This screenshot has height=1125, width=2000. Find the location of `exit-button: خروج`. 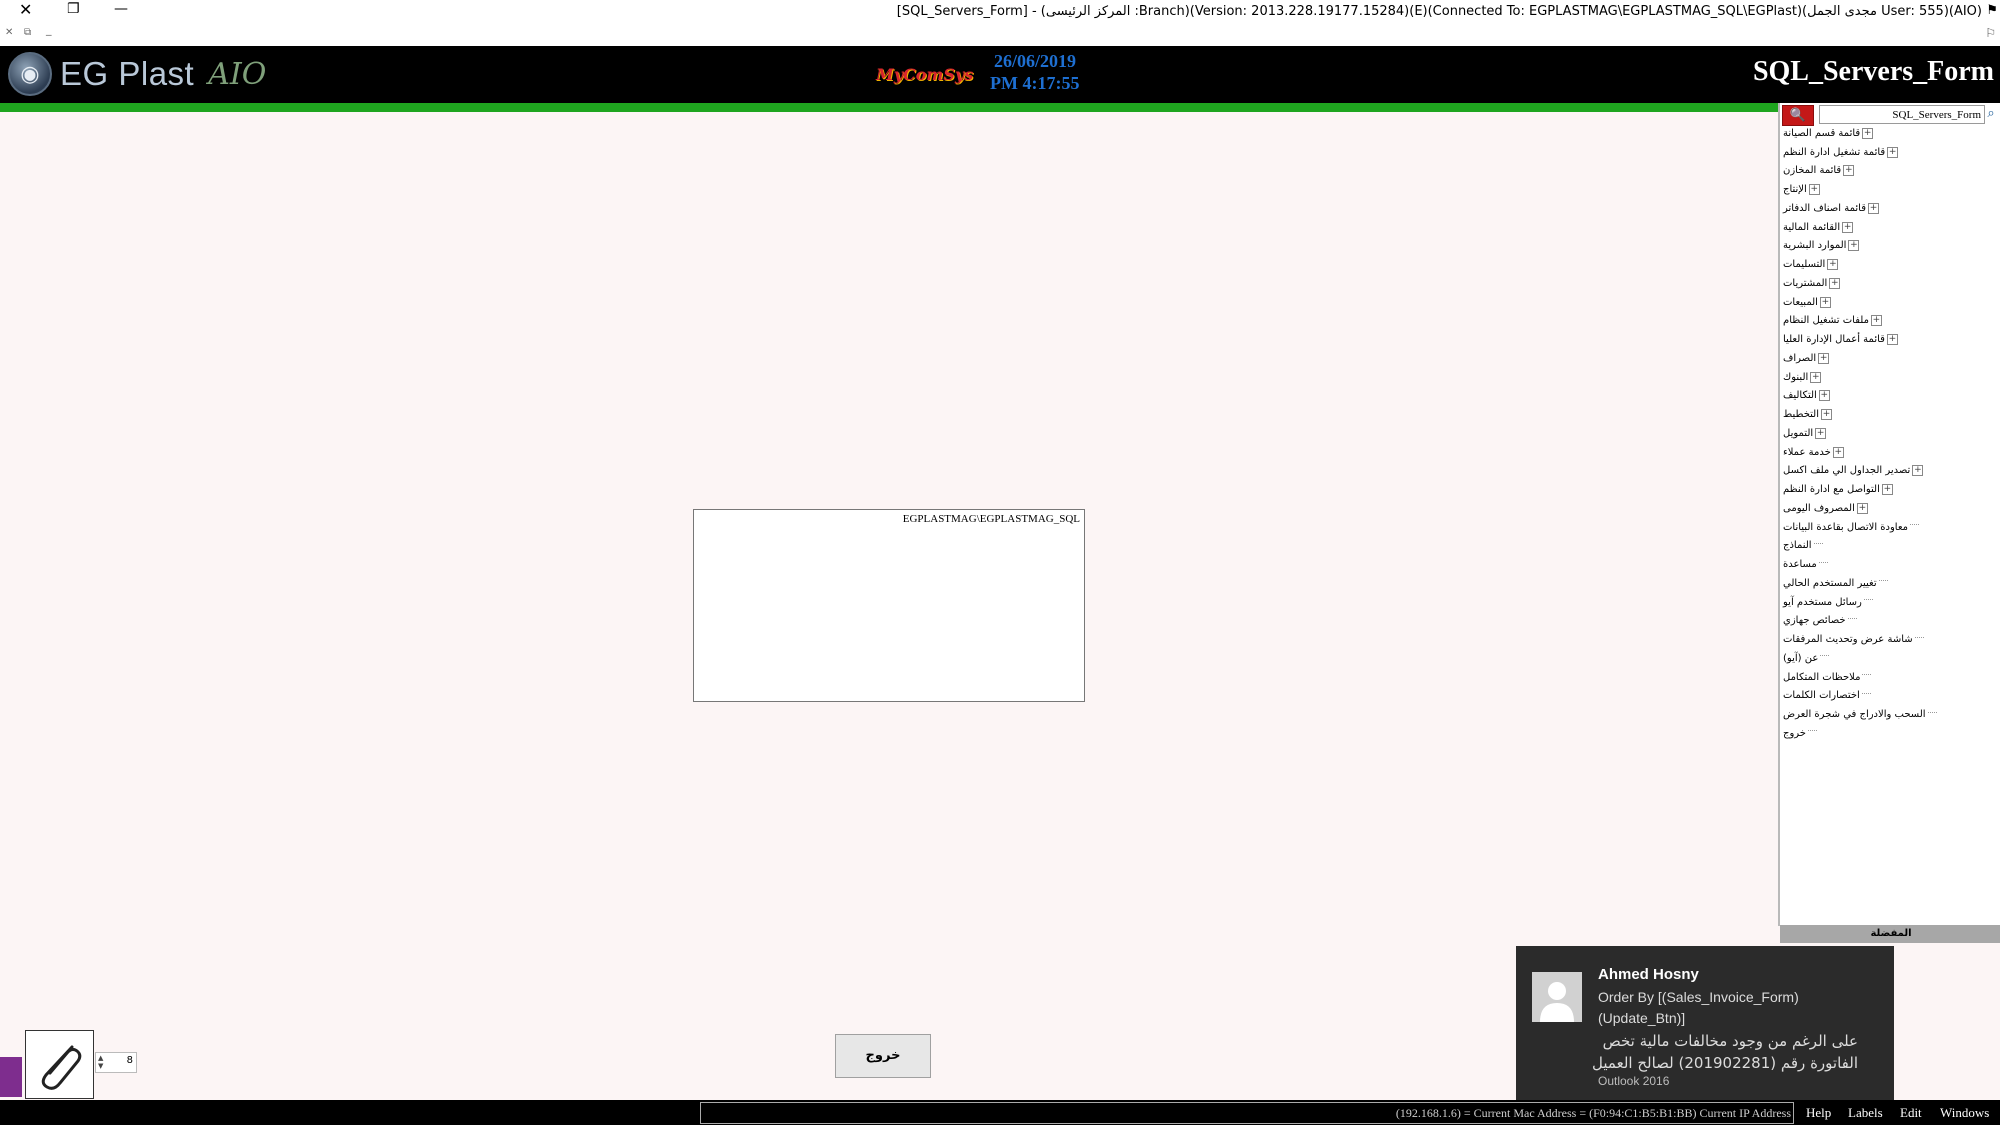

exit-button: خروج is located at coordinates (883, 1056).